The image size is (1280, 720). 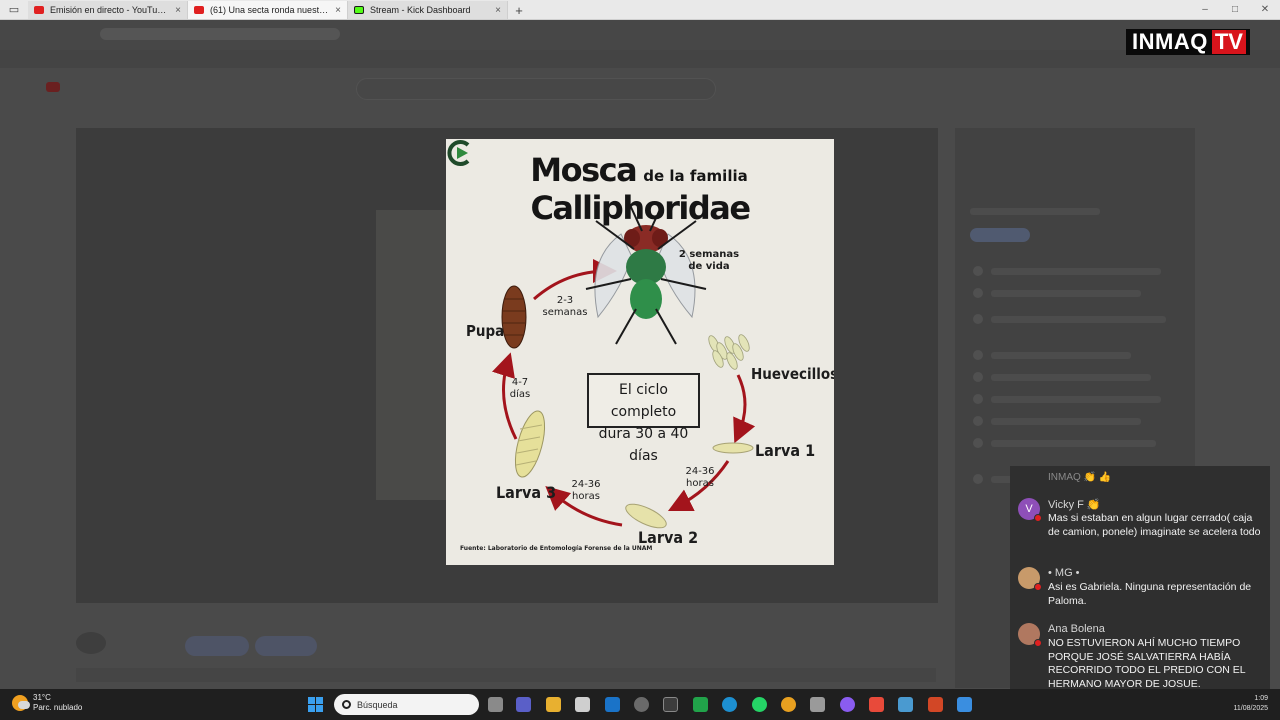 I want to click on stage-eggs-label: Huevecillos, so click(x=792, y=374).